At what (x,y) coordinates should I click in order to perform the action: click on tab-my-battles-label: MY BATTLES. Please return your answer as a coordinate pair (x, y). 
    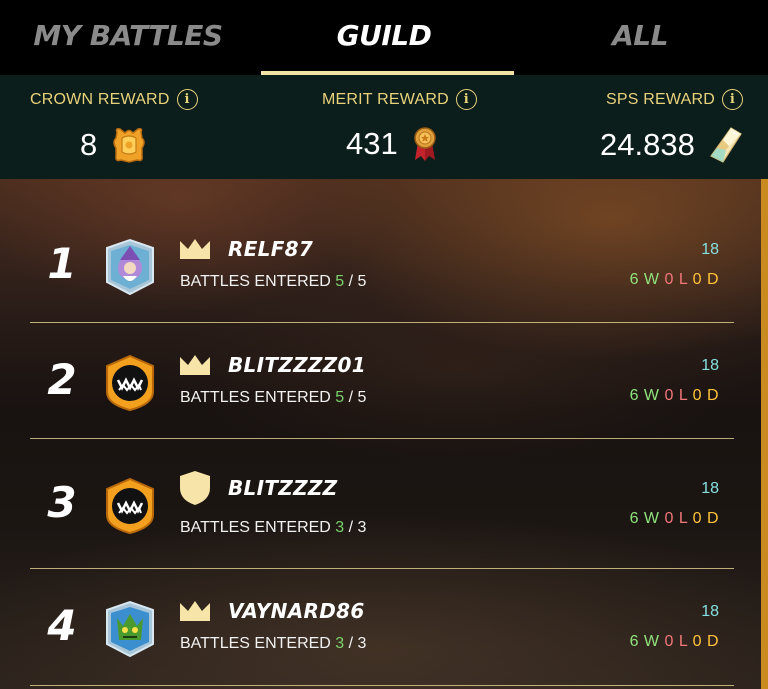
    Looking at the image, I should click on (128, 35).